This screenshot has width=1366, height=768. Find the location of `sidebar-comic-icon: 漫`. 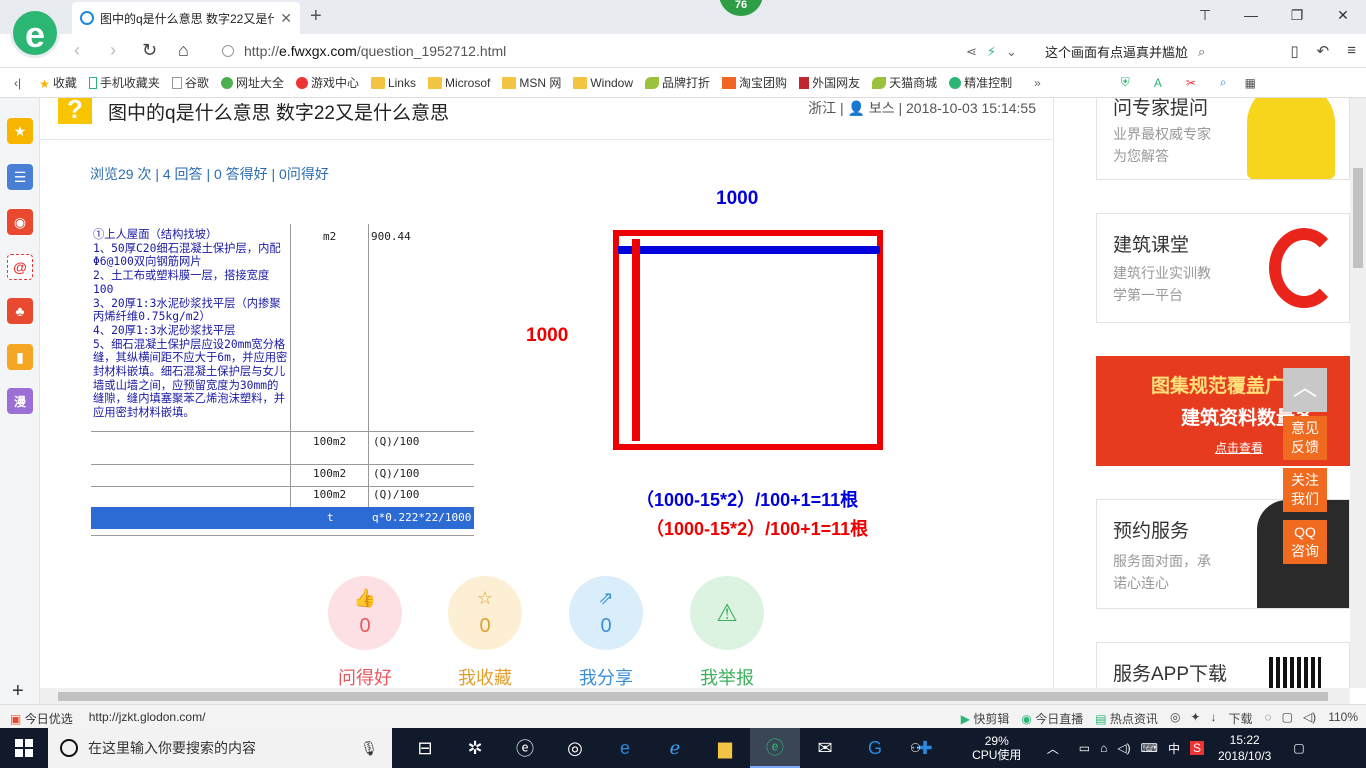

sidebar-comic-icon: 漫 is located at coordinates (20, 401).